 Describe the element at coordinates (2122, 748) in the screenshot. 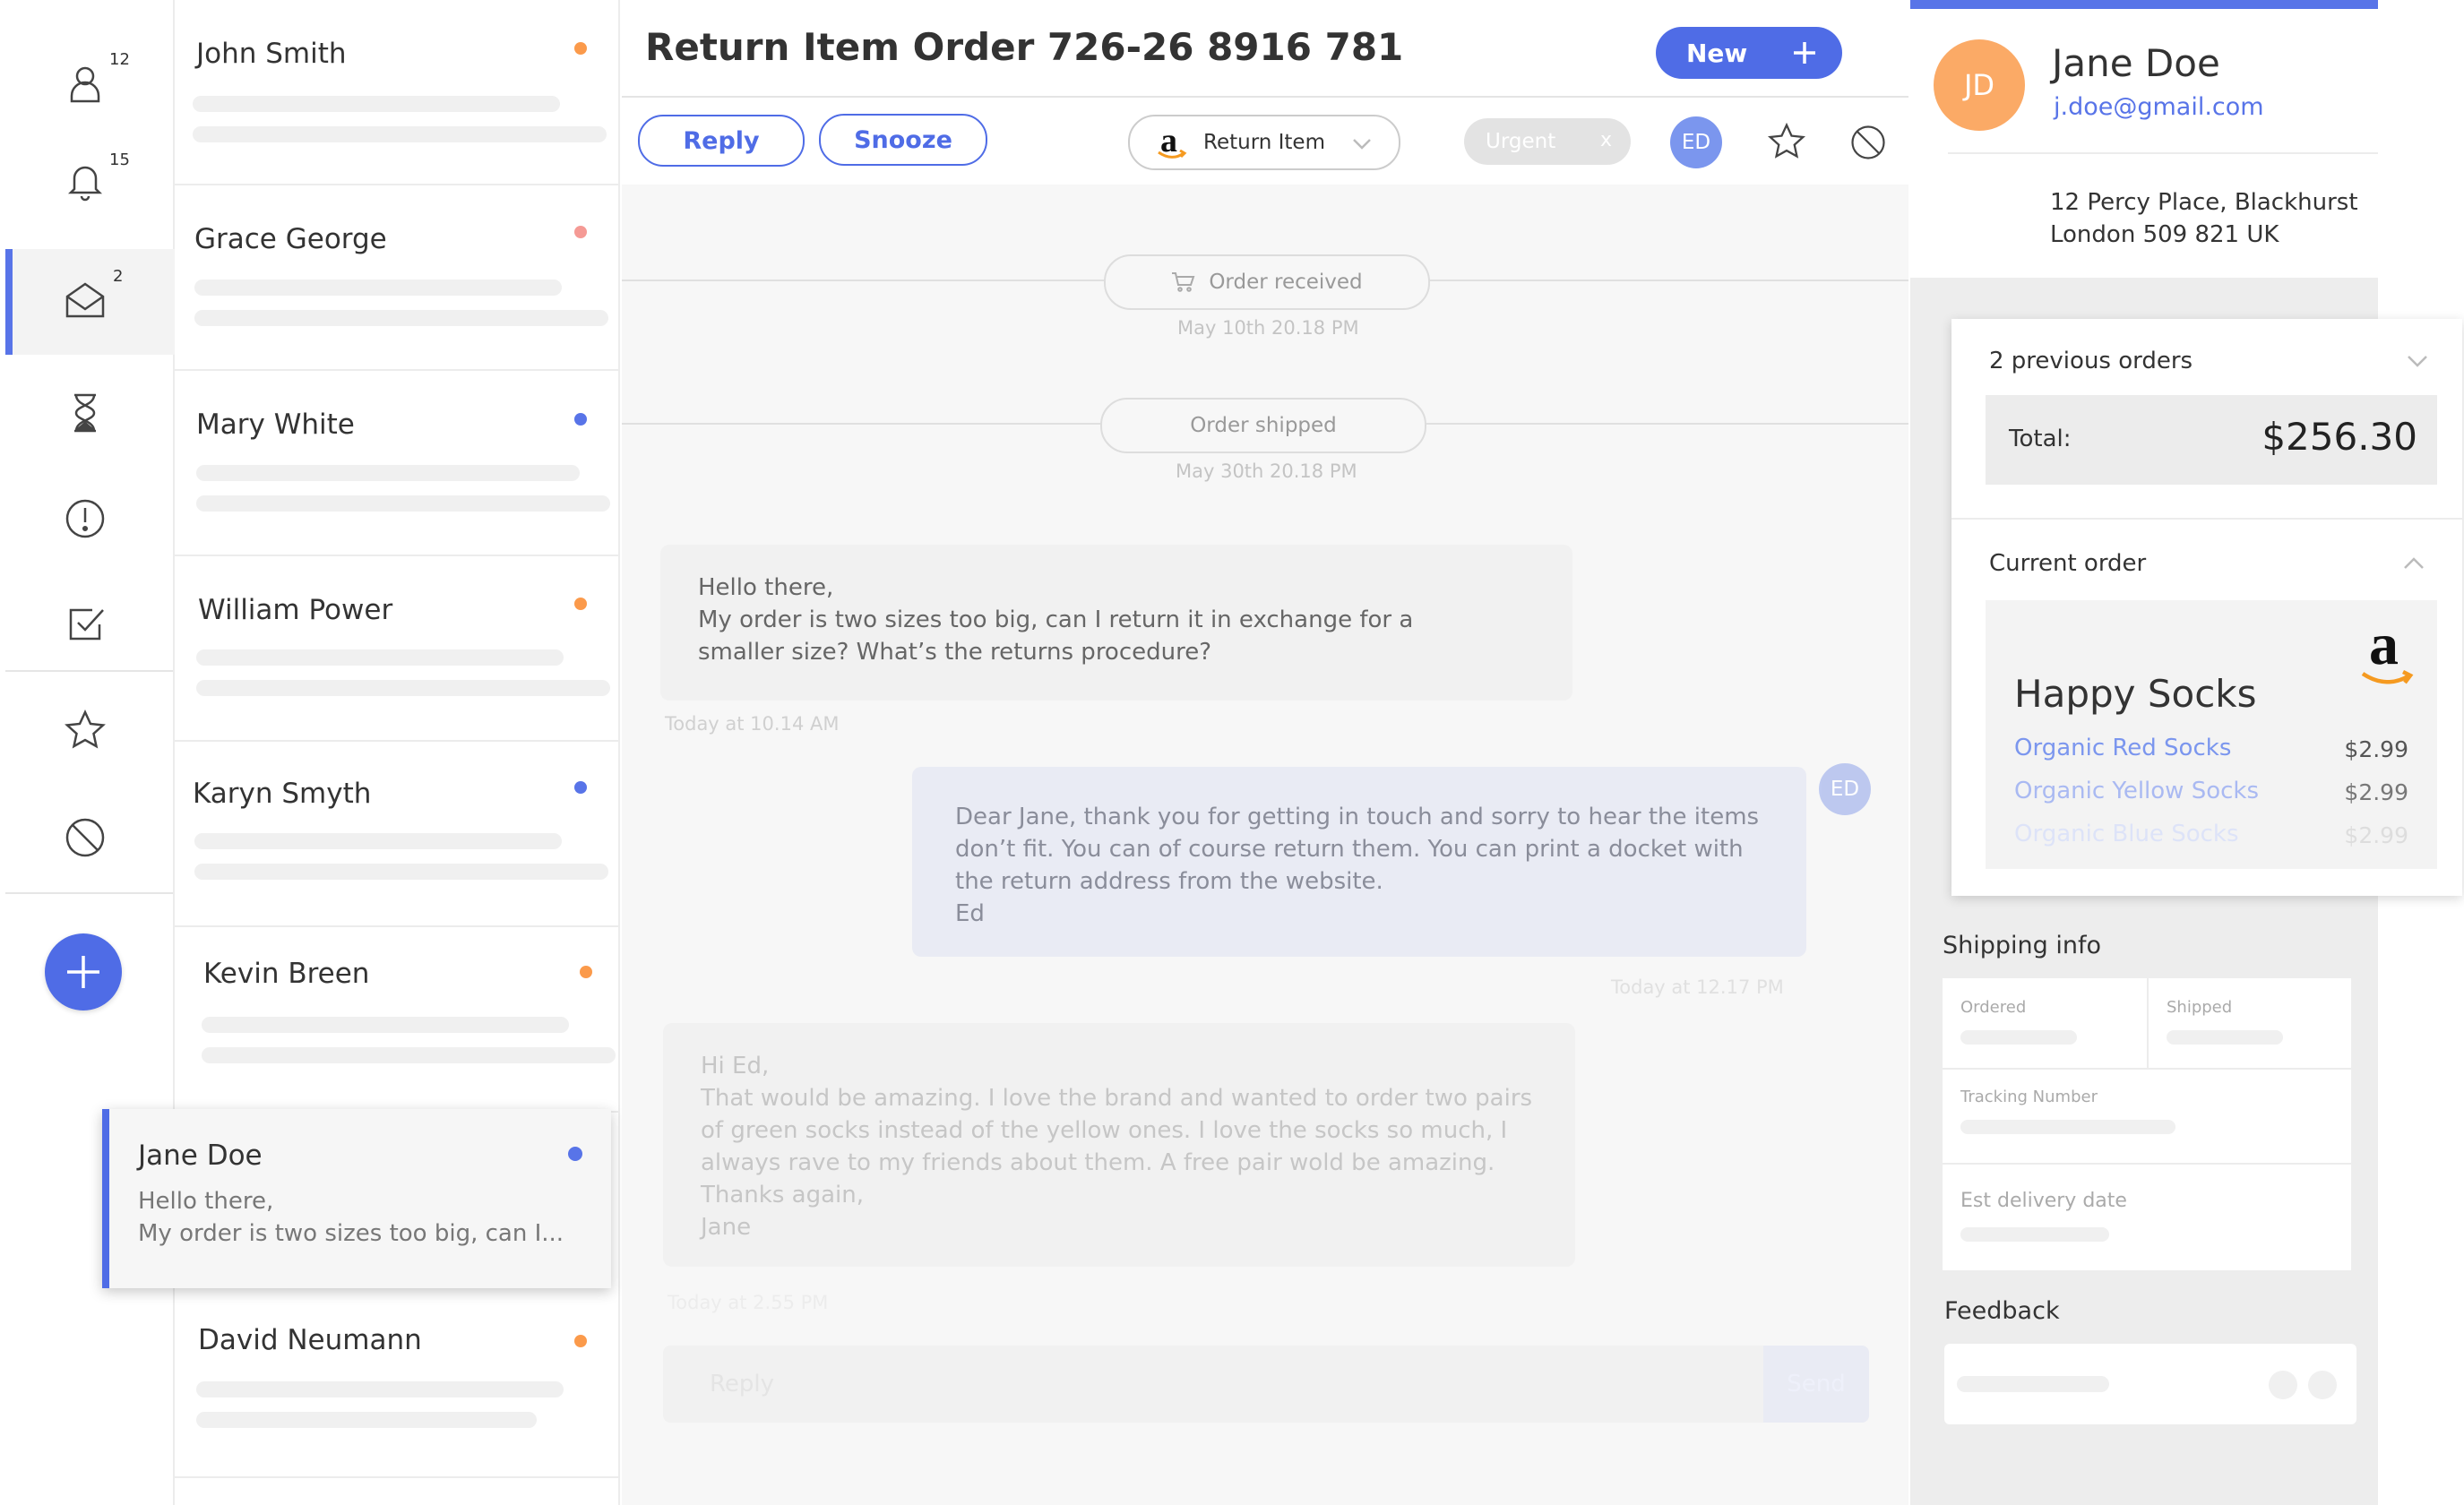

I see `order-item-name: Organic Red Socks` at that location.